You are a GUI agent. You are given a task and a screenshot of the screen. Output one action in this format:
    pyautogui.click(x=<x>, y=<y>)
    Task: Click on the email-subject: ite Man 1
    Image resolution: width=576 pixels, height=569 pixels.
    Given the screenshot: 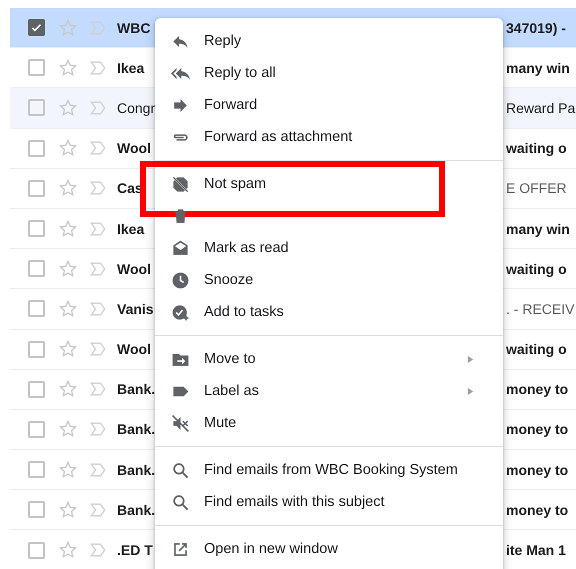 What is the action you would take?
    pyautogui.click(x=536, y=550)
    